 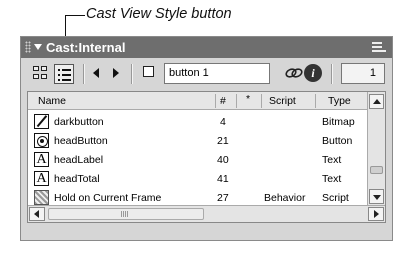 I want to click on column-modified-header: *, so click(x=248, y=99).